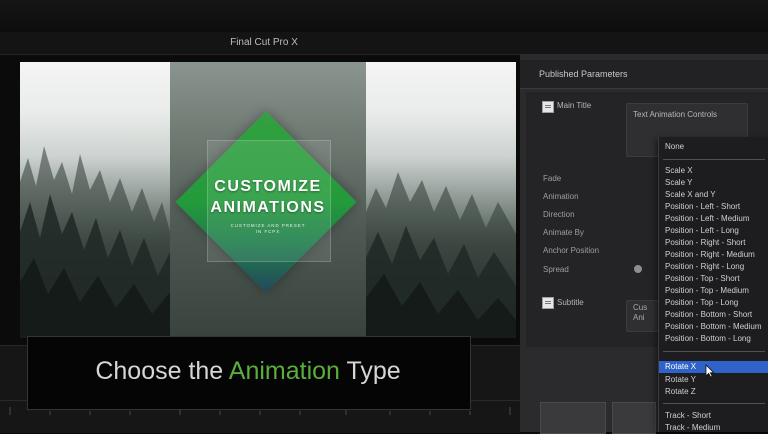 Image resolution: width=768 pixels, height=434 pixels. I want to click on forest-image-right, so click(441, 200).